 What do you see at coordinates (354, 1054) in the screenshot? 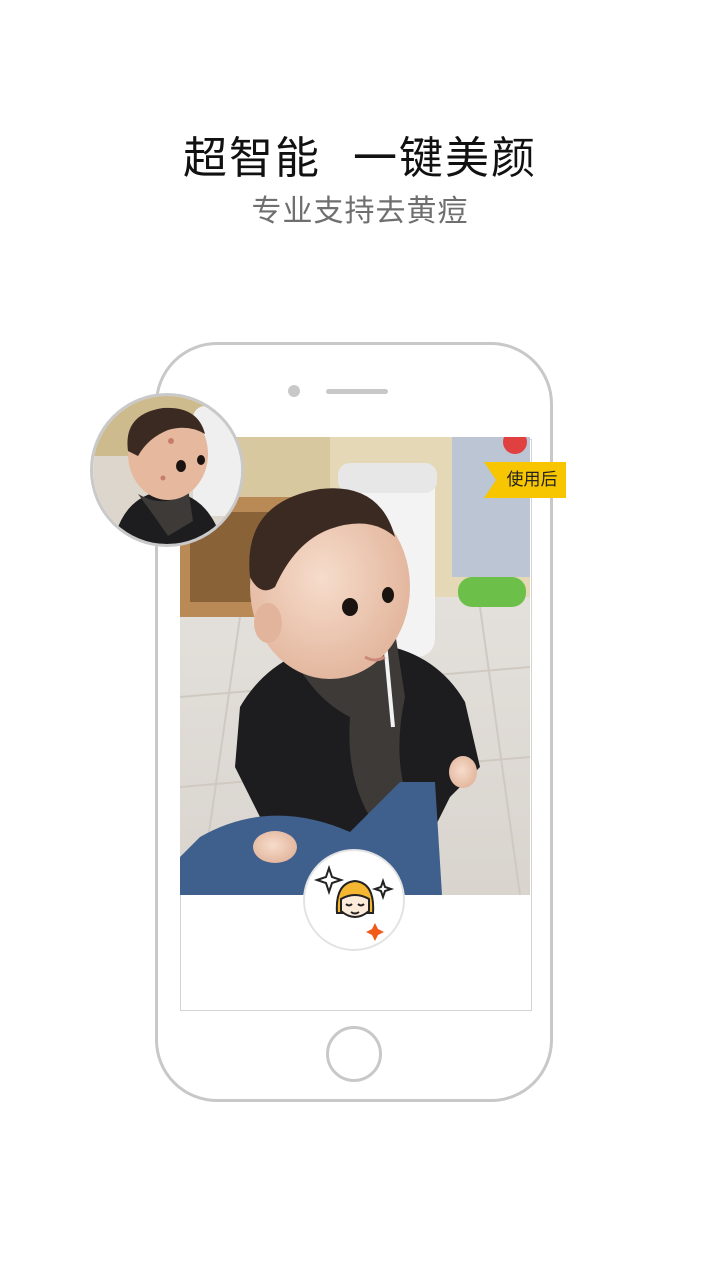
I see `home-button` at bounding box center [354, 1054].